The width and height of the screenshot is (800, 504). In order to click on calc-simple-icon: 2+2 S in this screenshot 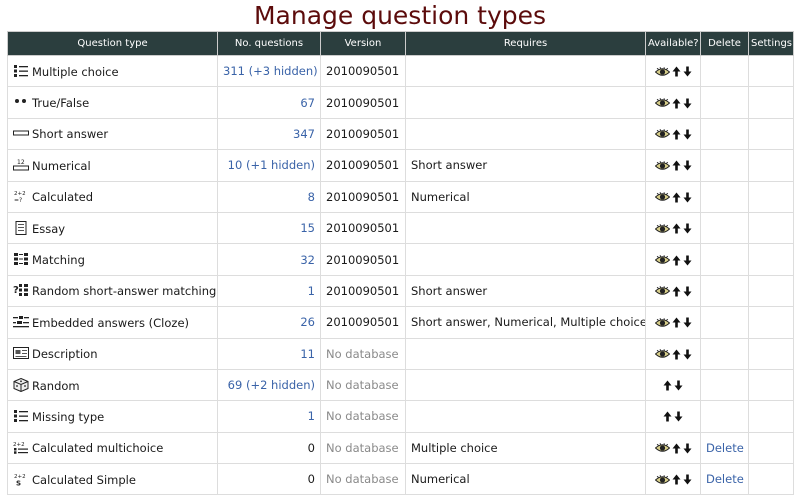, I will do `click(21, 479)`.